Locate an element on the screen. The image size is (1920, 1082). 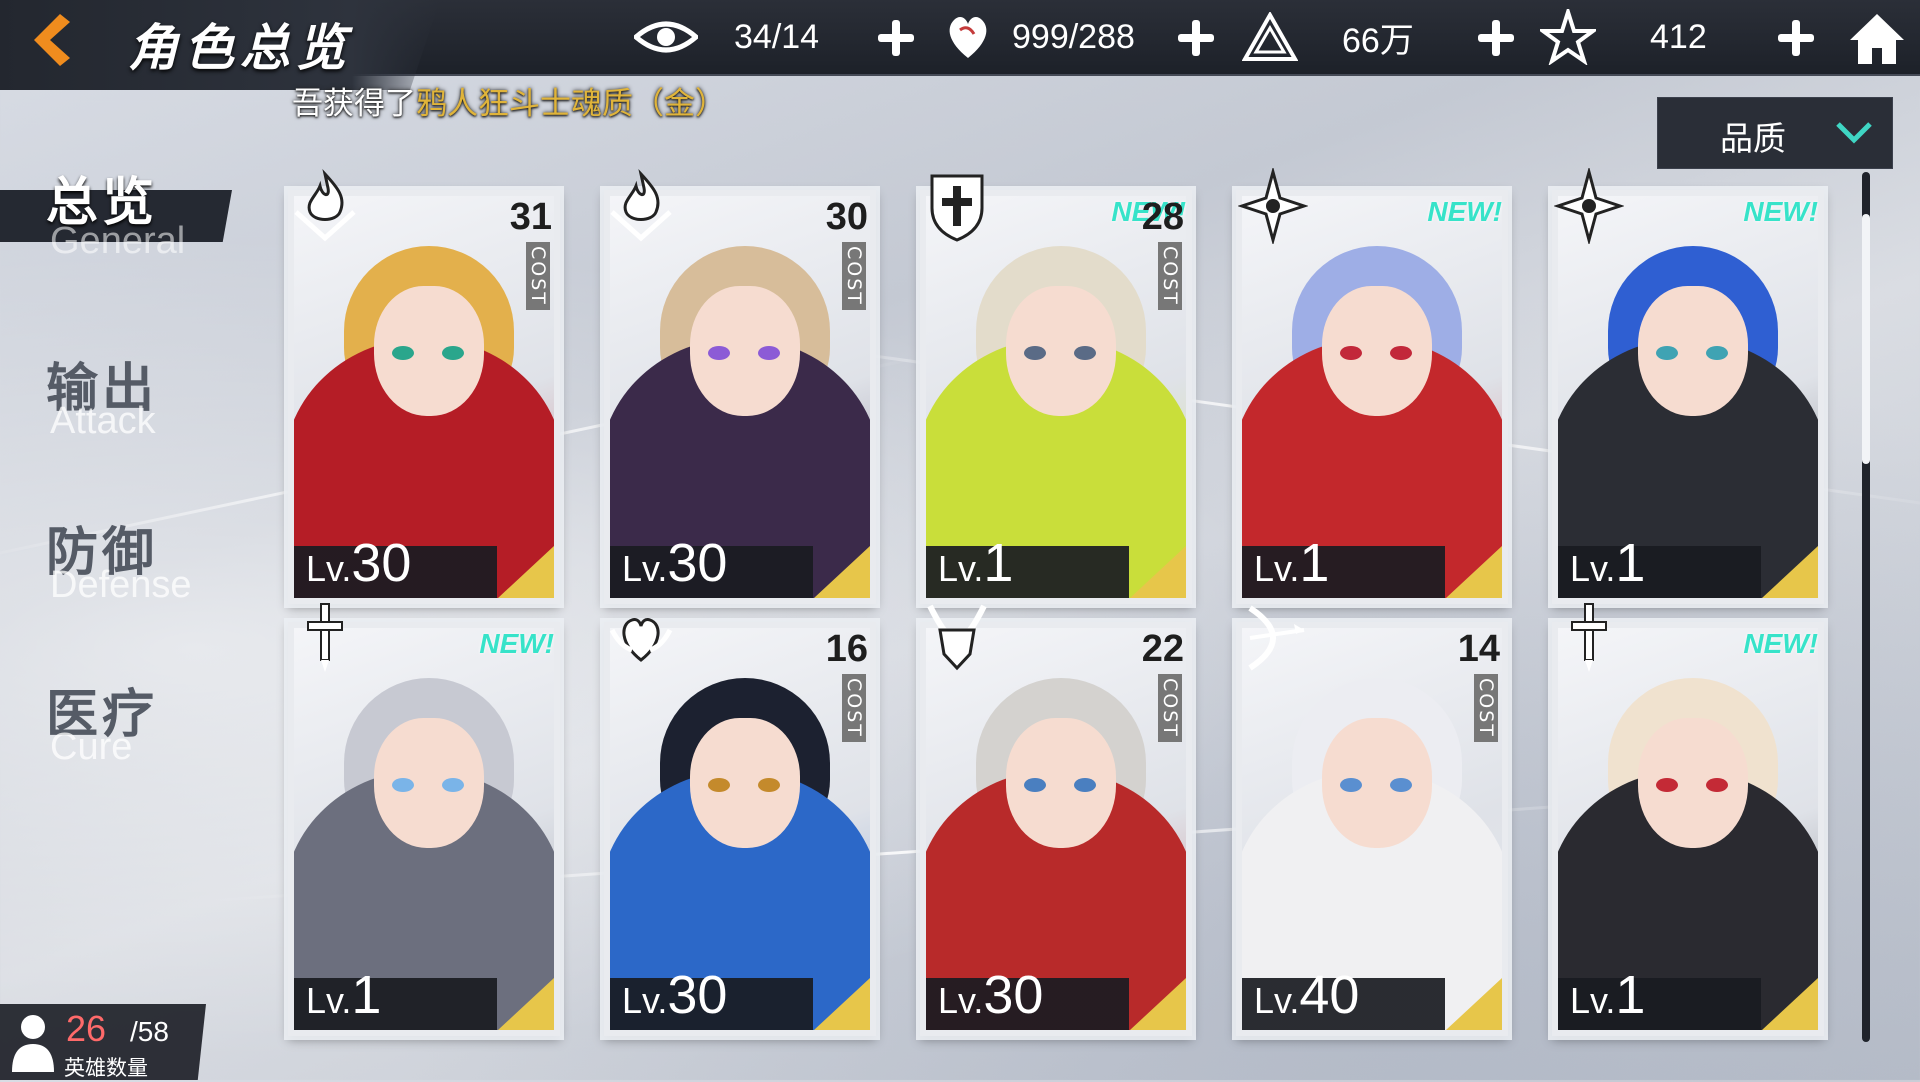
sort-dropdown: 品质 is located at coordinates (1775, 133).